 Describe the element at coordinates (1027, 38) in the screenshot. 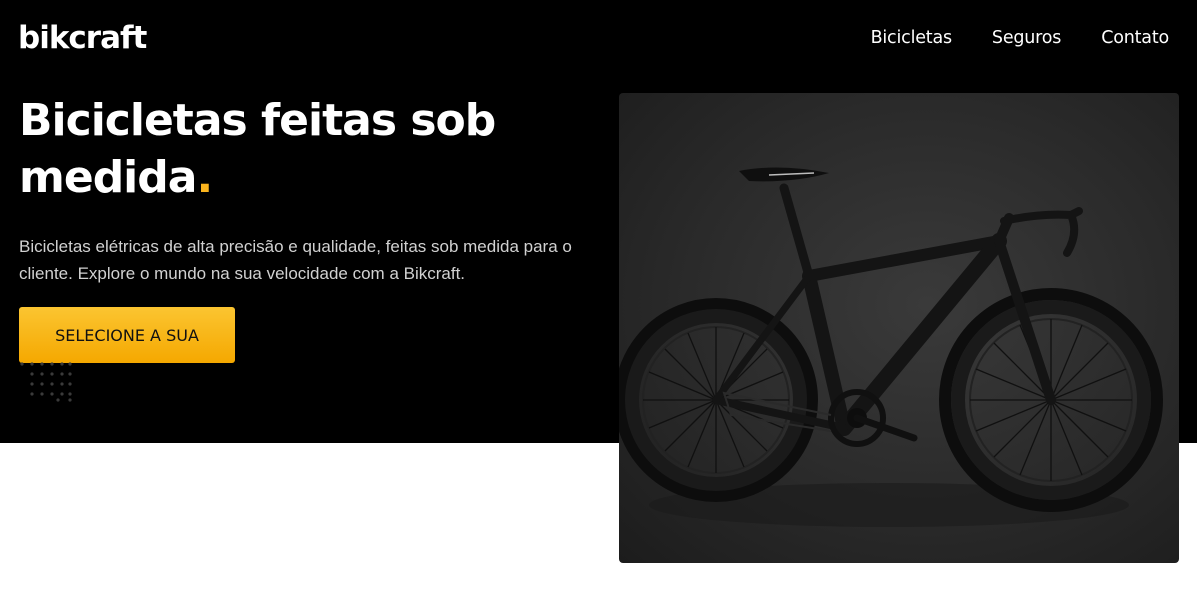

I see `nav-link-seguros: Seguros` at that location.